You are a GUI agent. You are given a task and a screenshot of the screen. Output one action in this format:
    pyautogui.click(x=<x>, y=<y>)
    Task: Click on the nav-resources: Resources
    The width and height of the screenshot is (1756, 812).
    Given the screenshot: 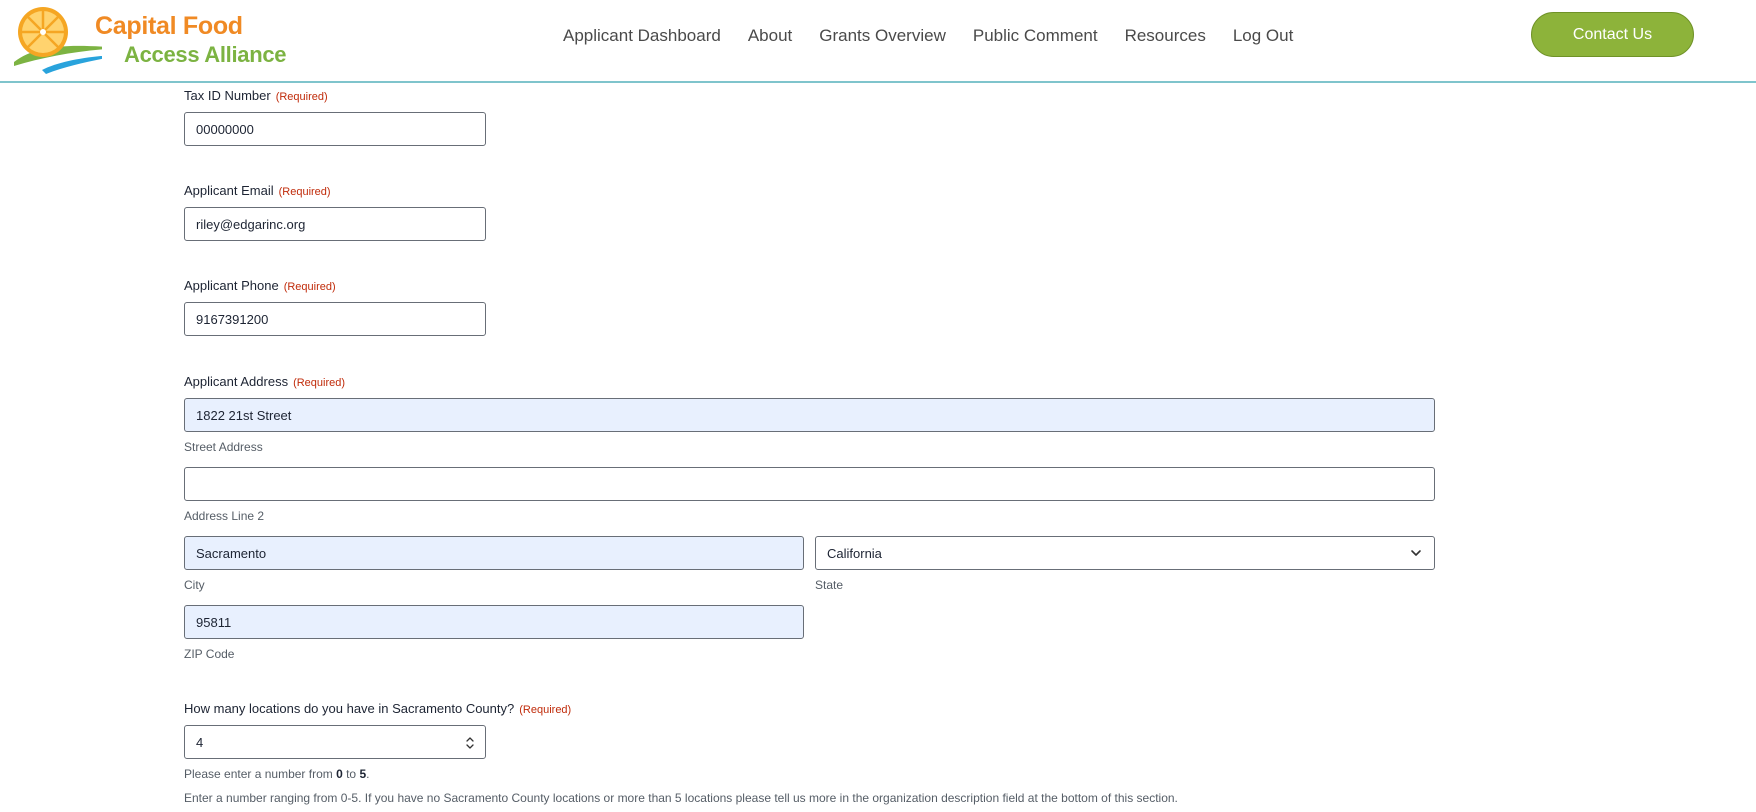 What is the action you would take?
    pyautogui.click(x=1165, y=36)
    